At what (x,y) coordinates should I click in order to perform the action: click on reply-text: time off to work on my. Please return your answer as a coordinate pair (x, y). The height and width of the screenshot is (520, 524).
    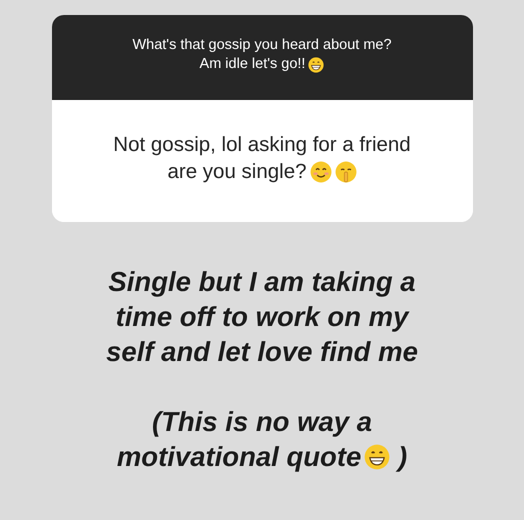
    Looking at the image, I should click on (262, 317).